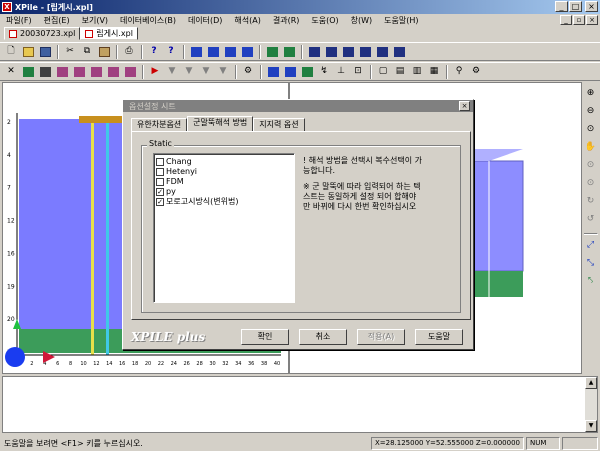 The width and height of the screenshot is (600, 451). What do you see at coordinates (223, 71) in the screenshot?
I see `moment-icon: ▼` at bounding box center [223, 71].